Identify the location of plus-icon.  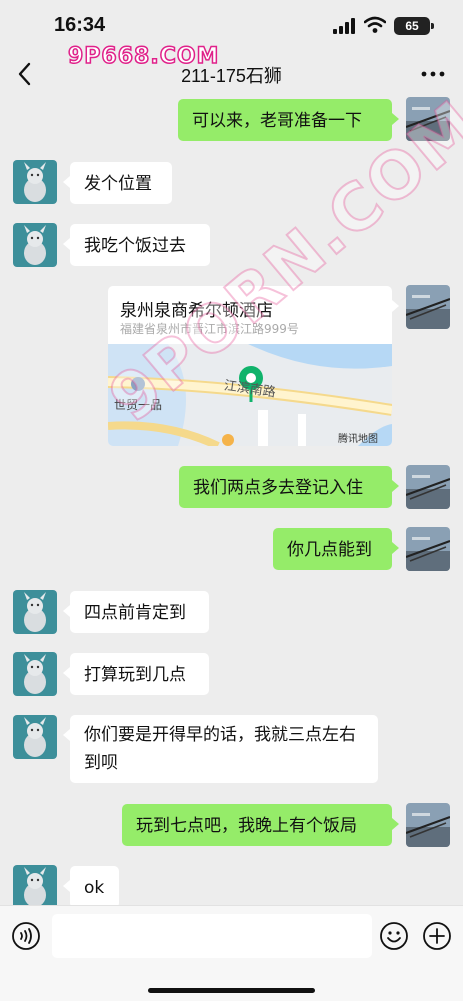
(437, 936).